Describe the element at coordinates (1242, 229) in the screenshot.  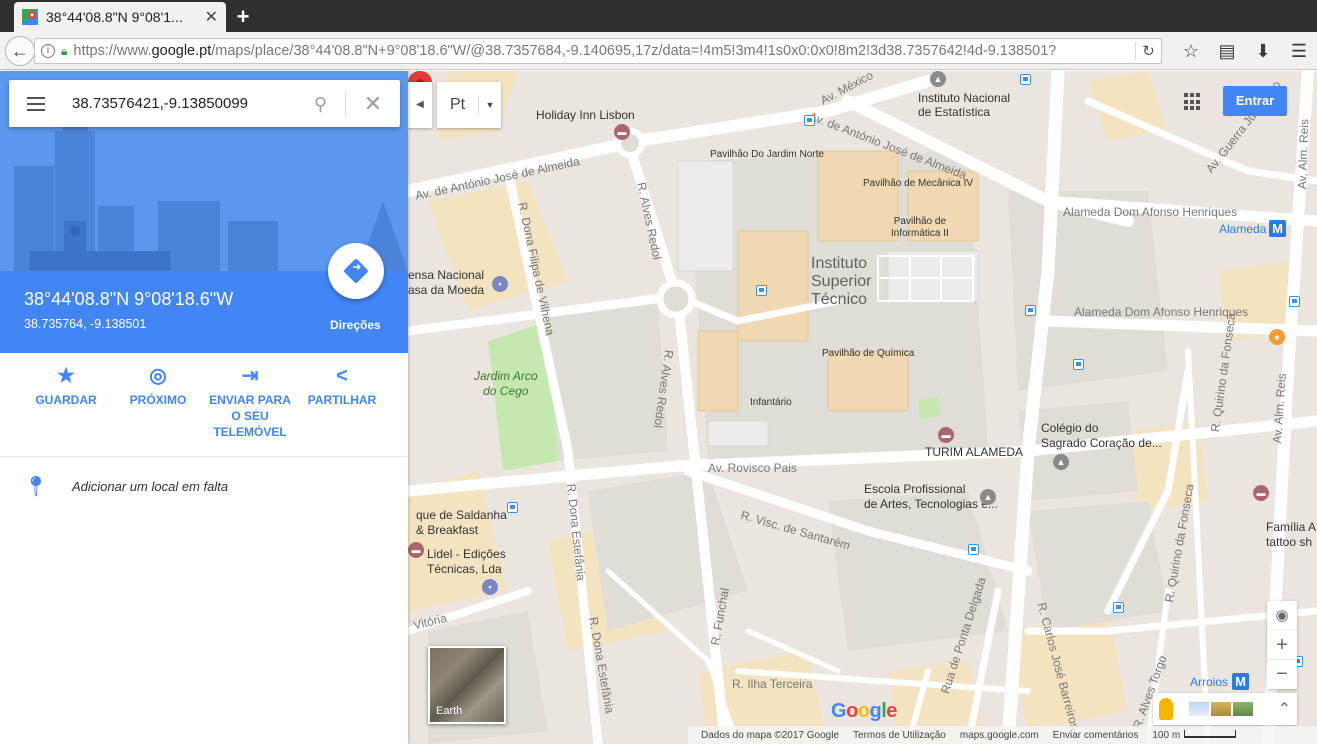
I see `map-label-alameda-station: Alameda` at that location.